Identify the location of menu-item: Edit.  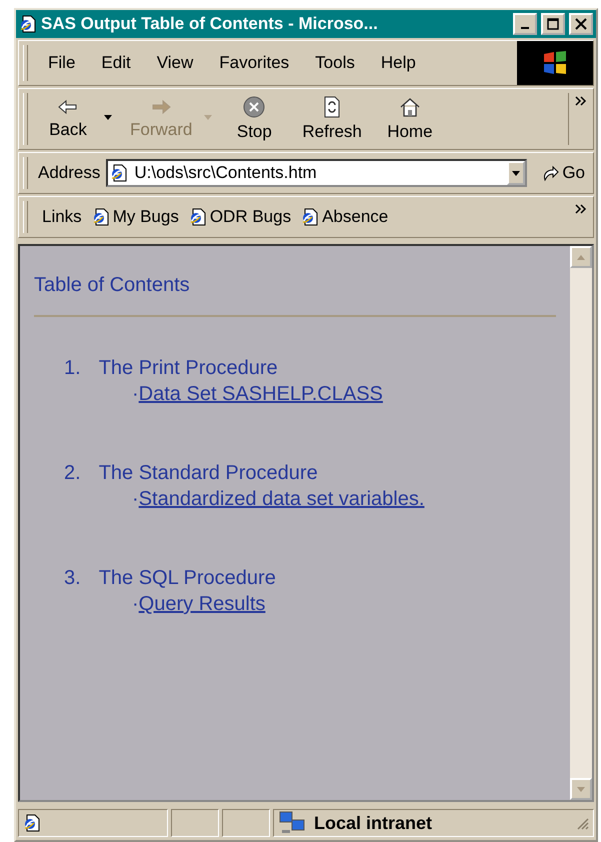
(116, 63).